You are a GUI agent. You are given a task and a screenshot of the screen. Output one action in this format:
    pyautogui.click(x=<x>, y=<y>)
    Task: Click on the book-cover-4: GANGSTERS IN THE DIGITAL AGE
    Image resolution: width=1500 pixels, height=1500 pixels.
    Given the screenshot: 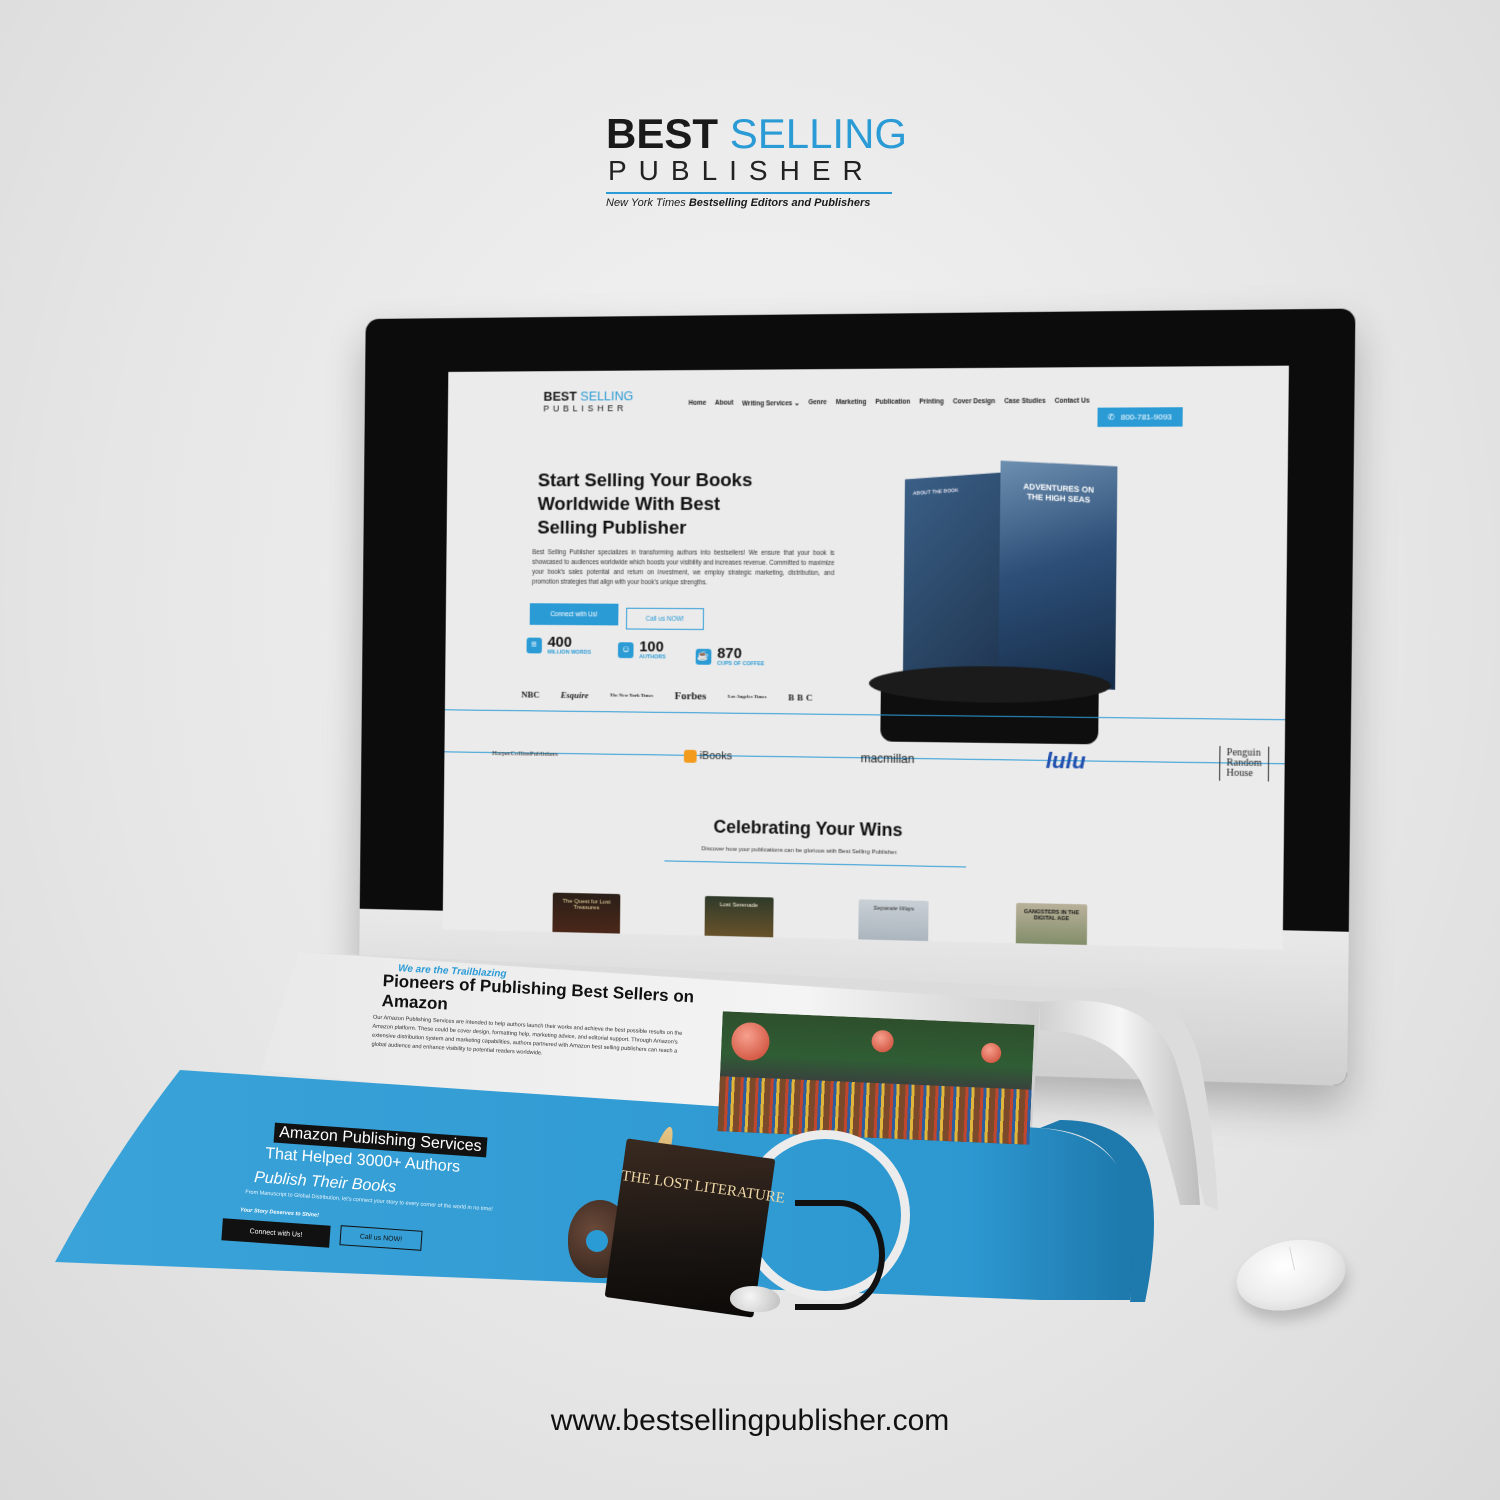 What is the action you would take?
    pyautogui.click(x=1051, y=926)
    